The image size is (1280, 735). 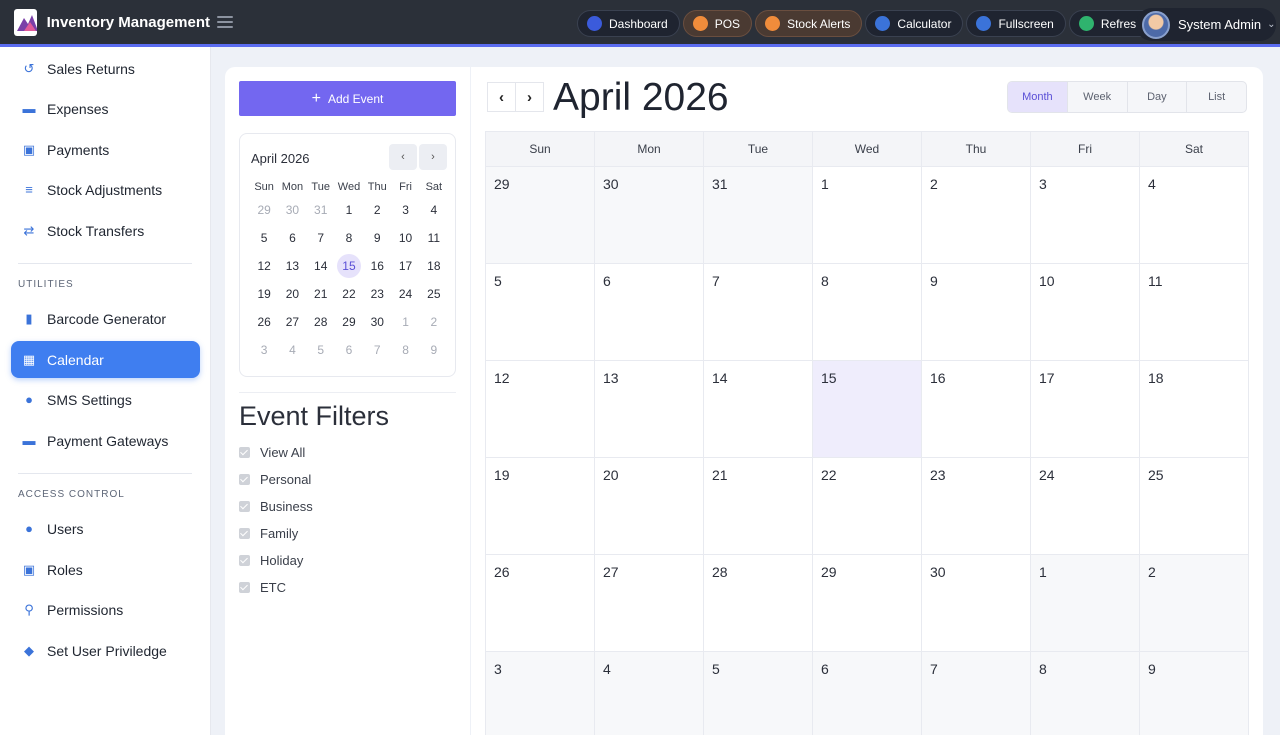 I want to click on view-month-button: Month, so click(x=1038, y=97).